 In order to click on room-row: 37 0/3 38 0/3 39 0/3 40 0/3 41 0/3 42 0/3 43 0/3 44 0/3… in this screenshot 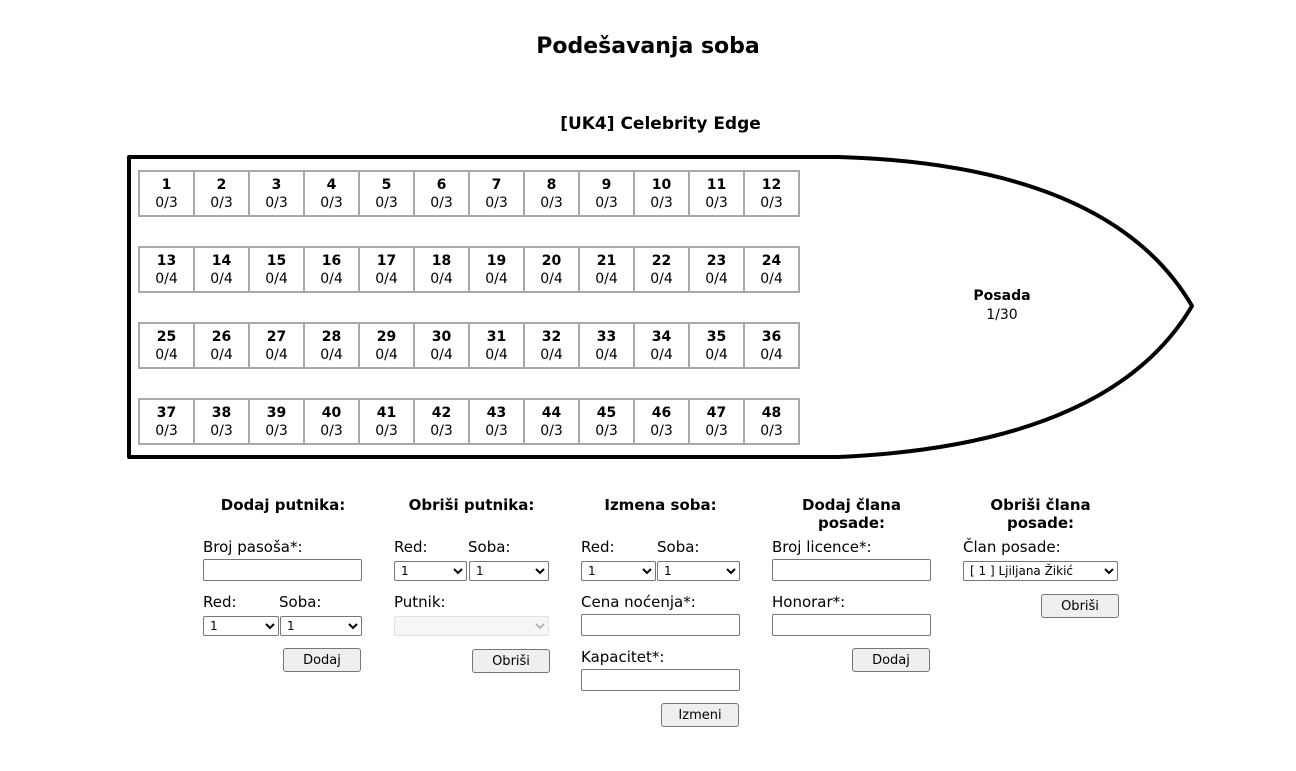, I will do `click(469, 421)`.